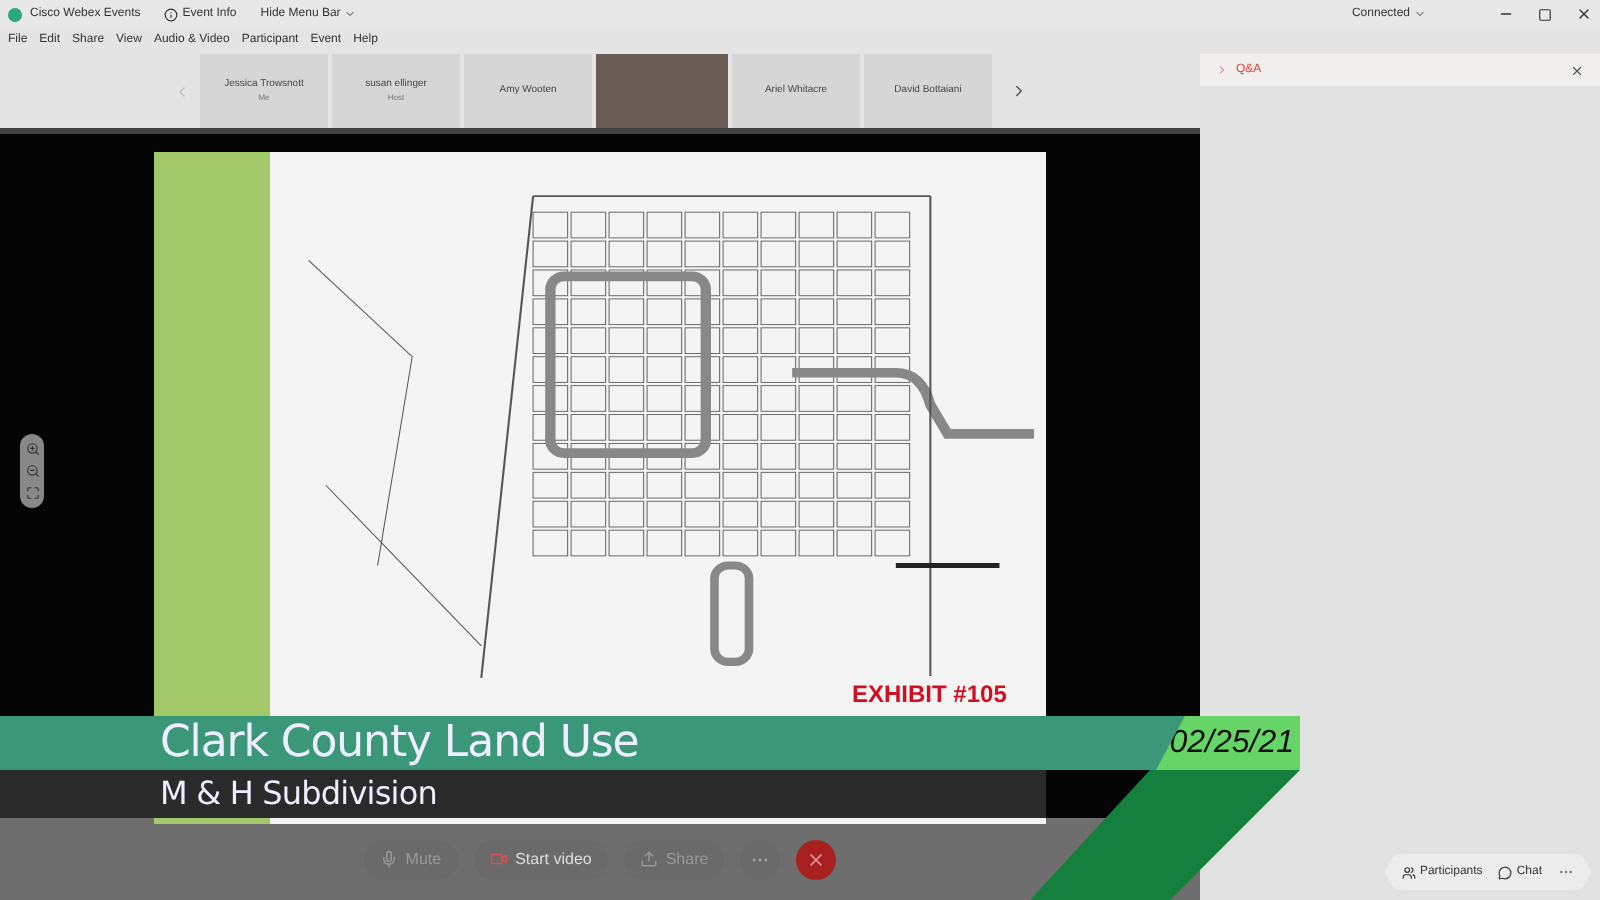 The width and height of the screenshot is (1600, 900). Describe the element at coordinates (648, 859) in the screenshot. I see `share-icon` at that location.